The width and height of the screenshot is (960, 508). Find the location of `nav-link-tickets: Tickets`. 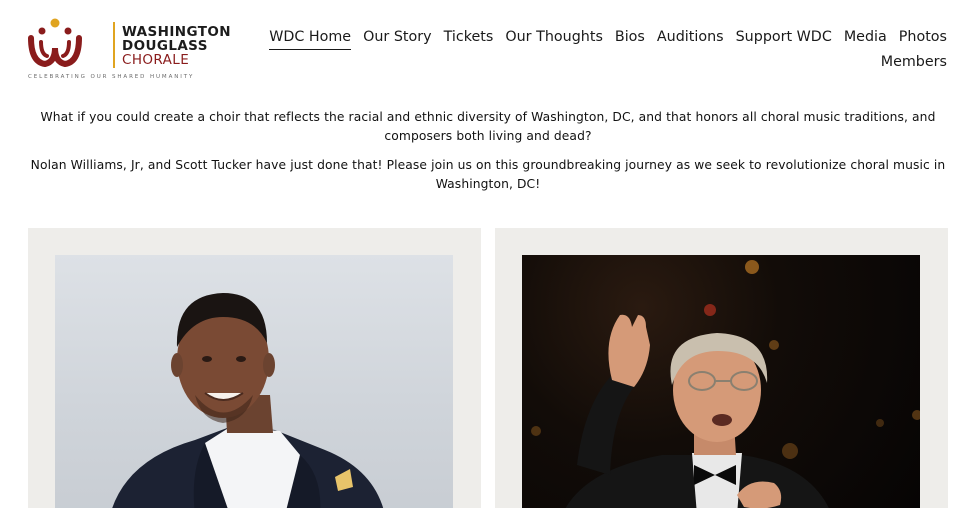

nav-link-tickets: Tickets is located at coordinates (469, 38).